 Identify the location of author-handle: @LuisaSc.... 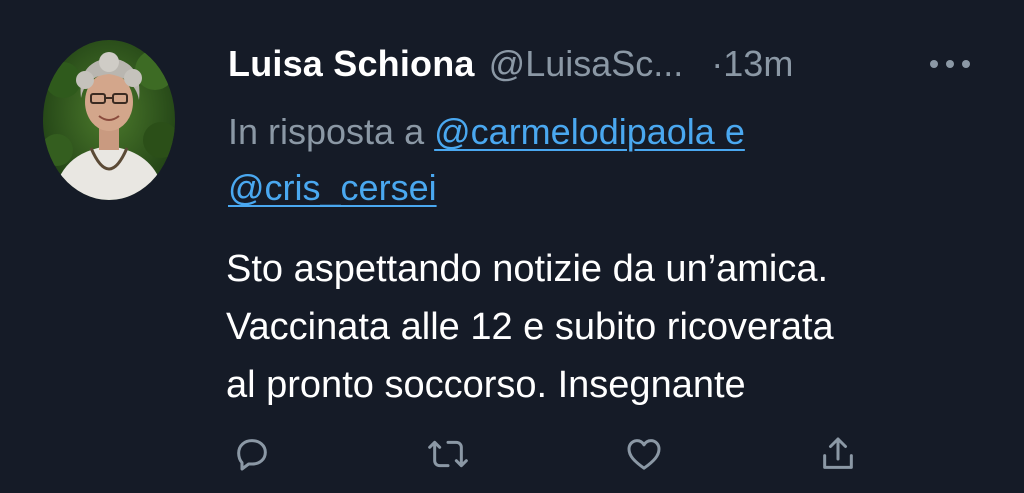
(586, 64).